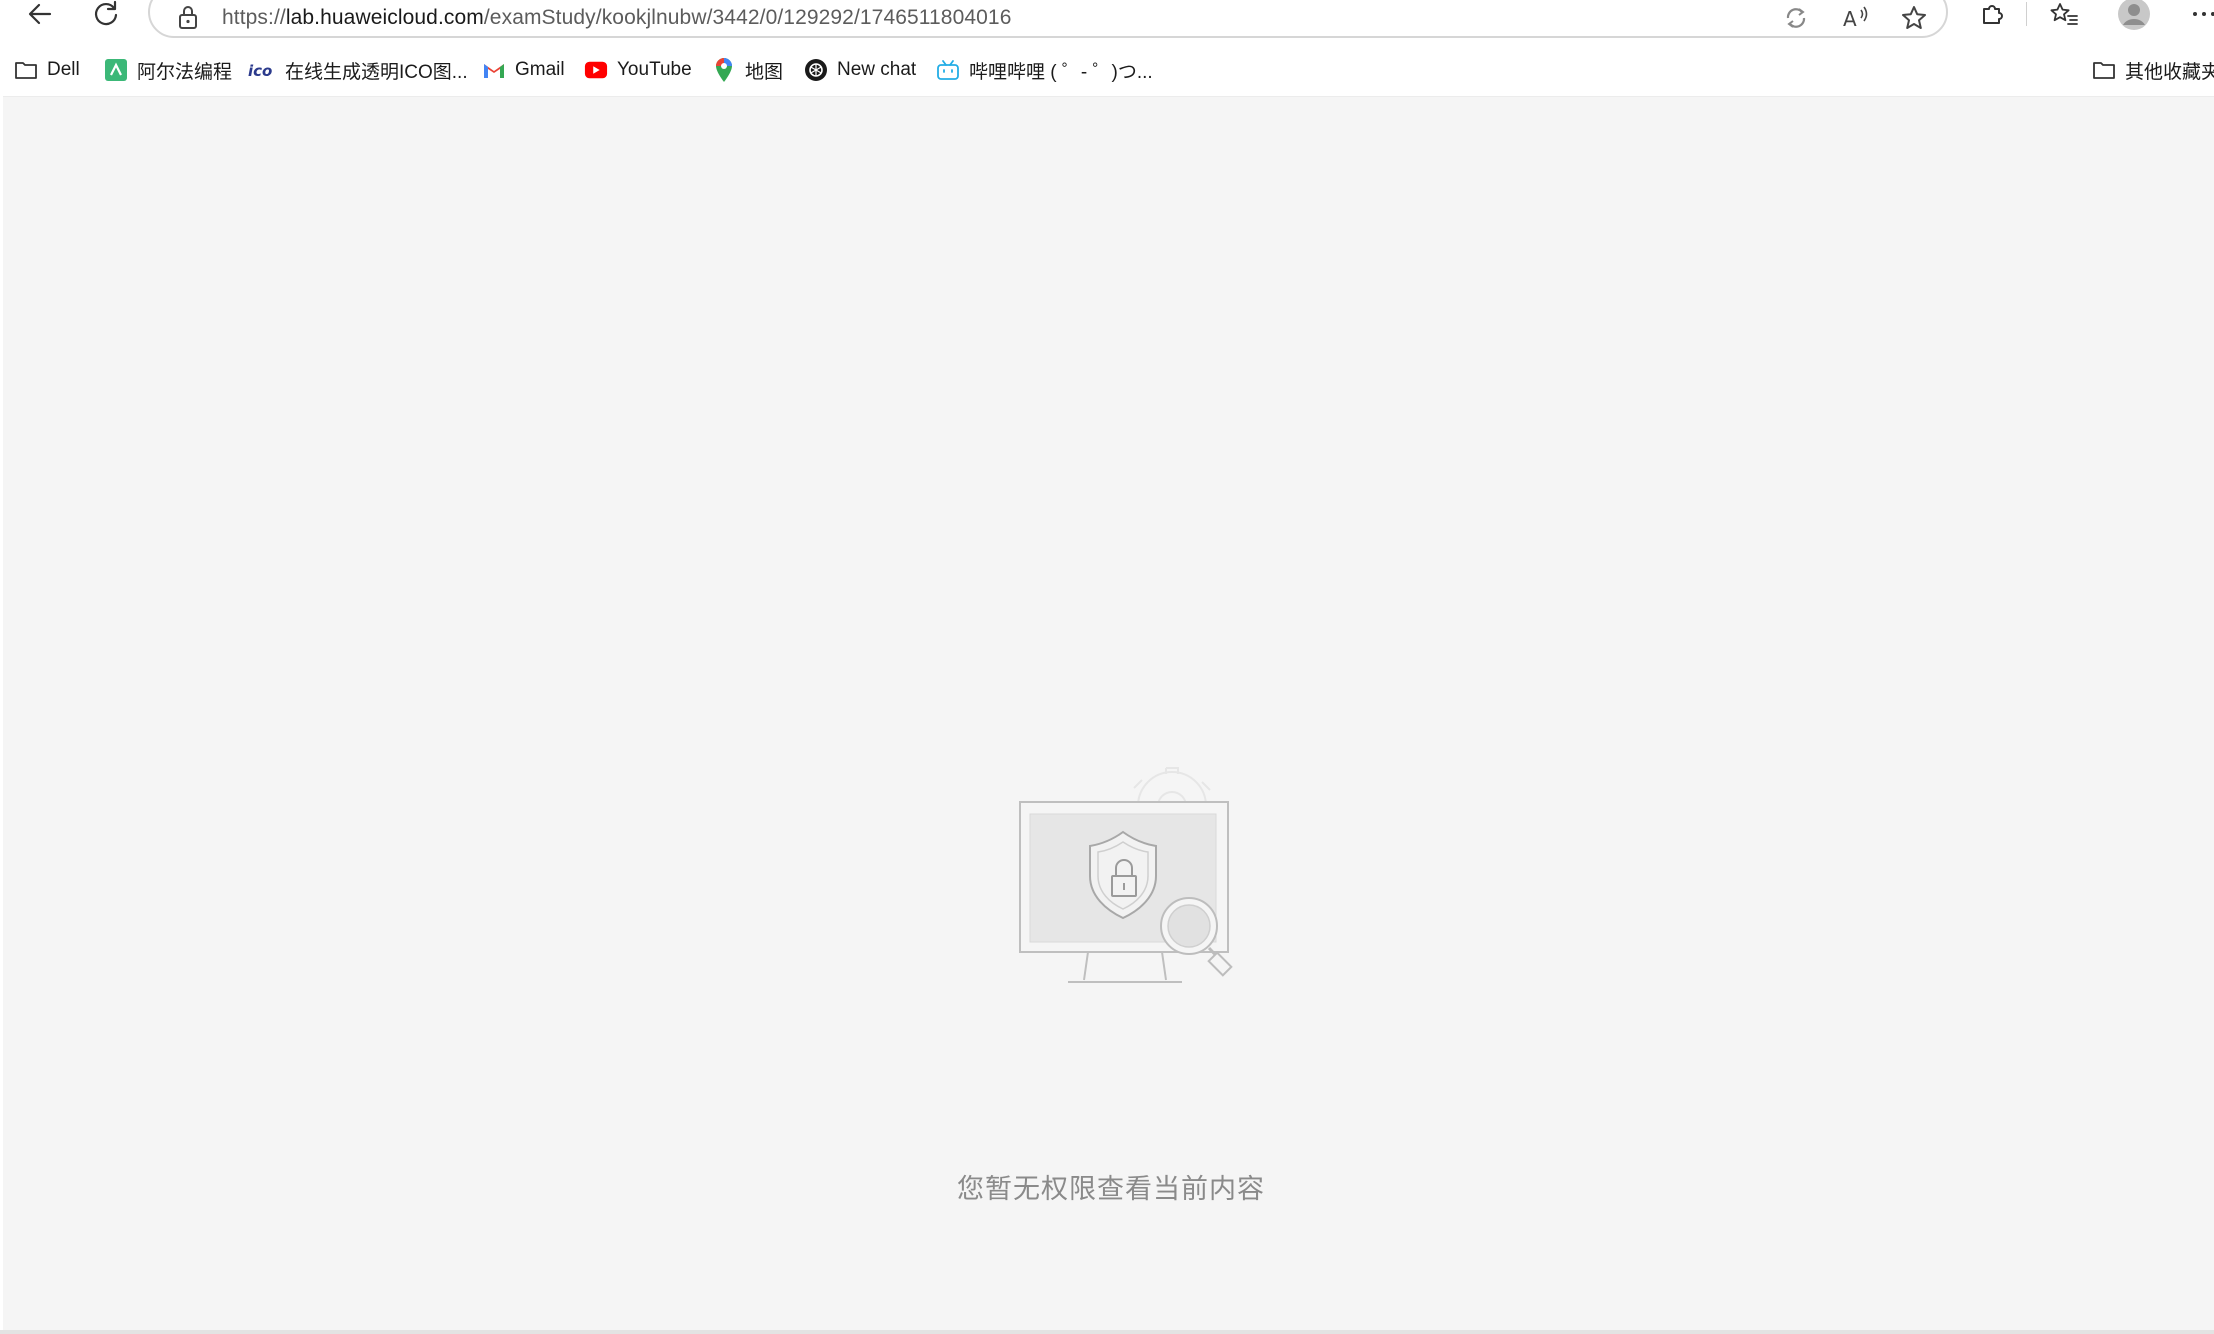 The width and height of the screenshot is (2214, 1334). I want to click on bookmark-label: Gmail, so click(540, 69).